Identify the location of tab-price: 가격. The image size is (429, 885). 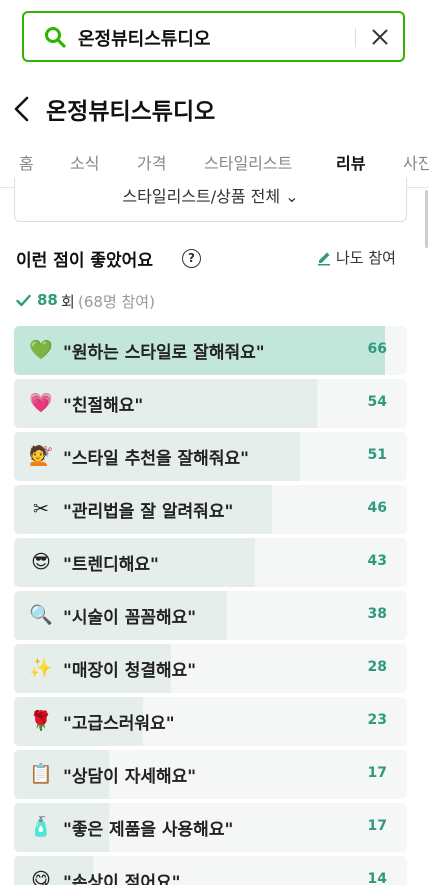
(151, 162).